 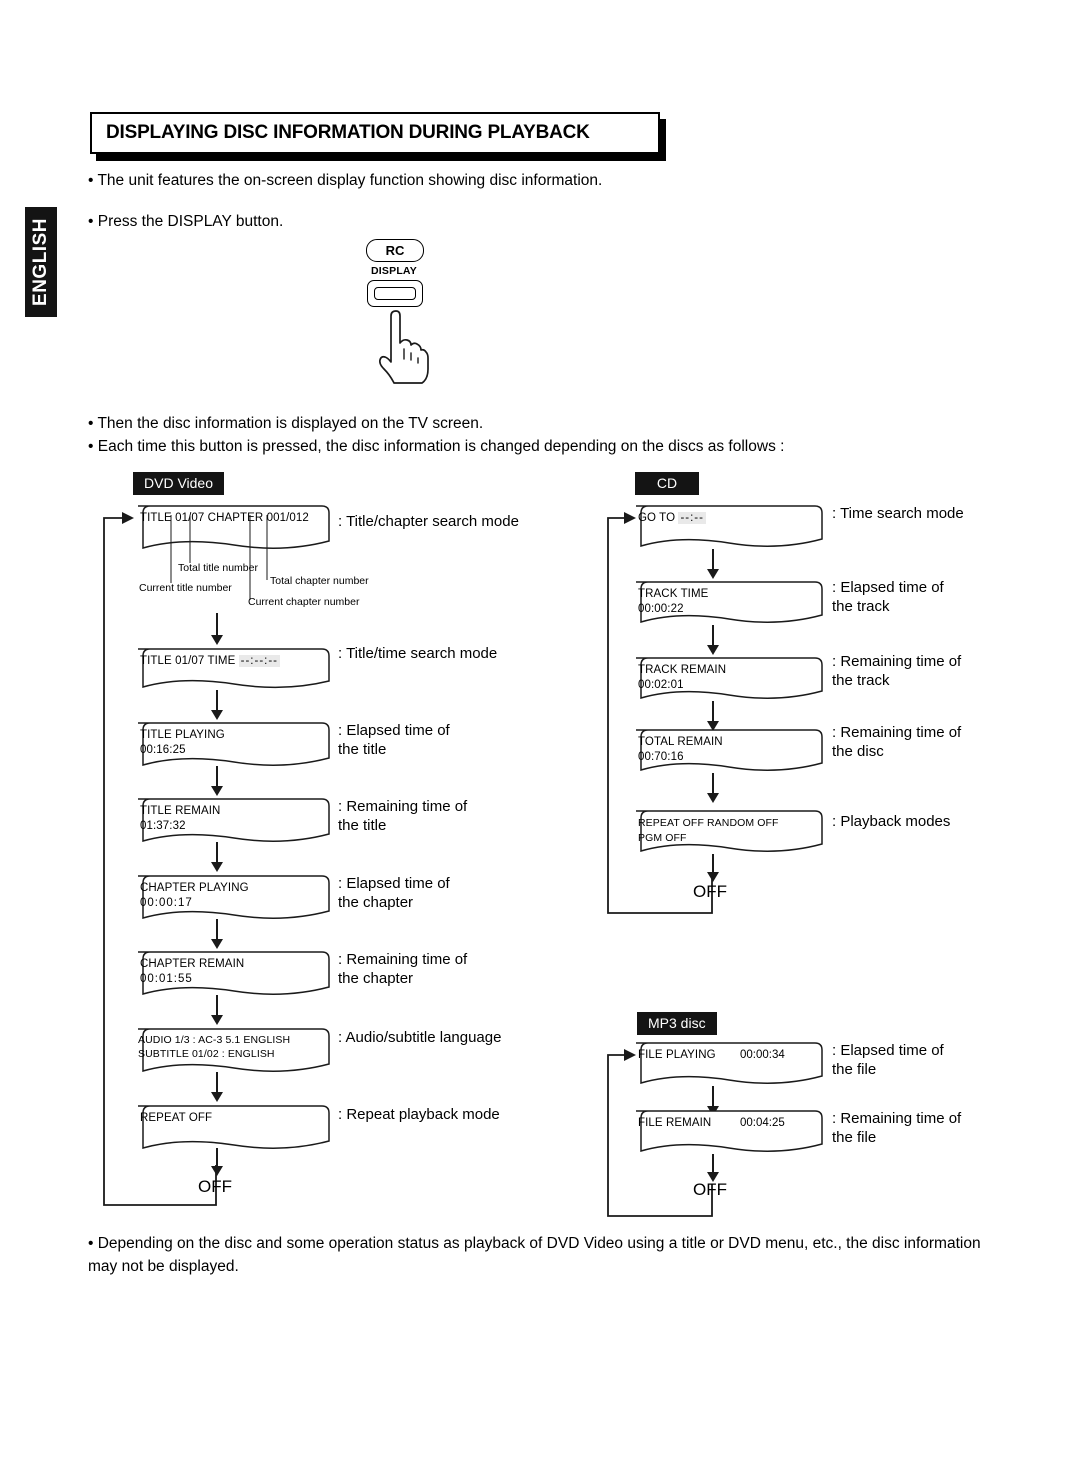 What do you see at coordinates (180, 811) in the screenshot?
I see `osd-text-dvd-3-line1: TITLE REMAIN` at bounding box center [180, 811].